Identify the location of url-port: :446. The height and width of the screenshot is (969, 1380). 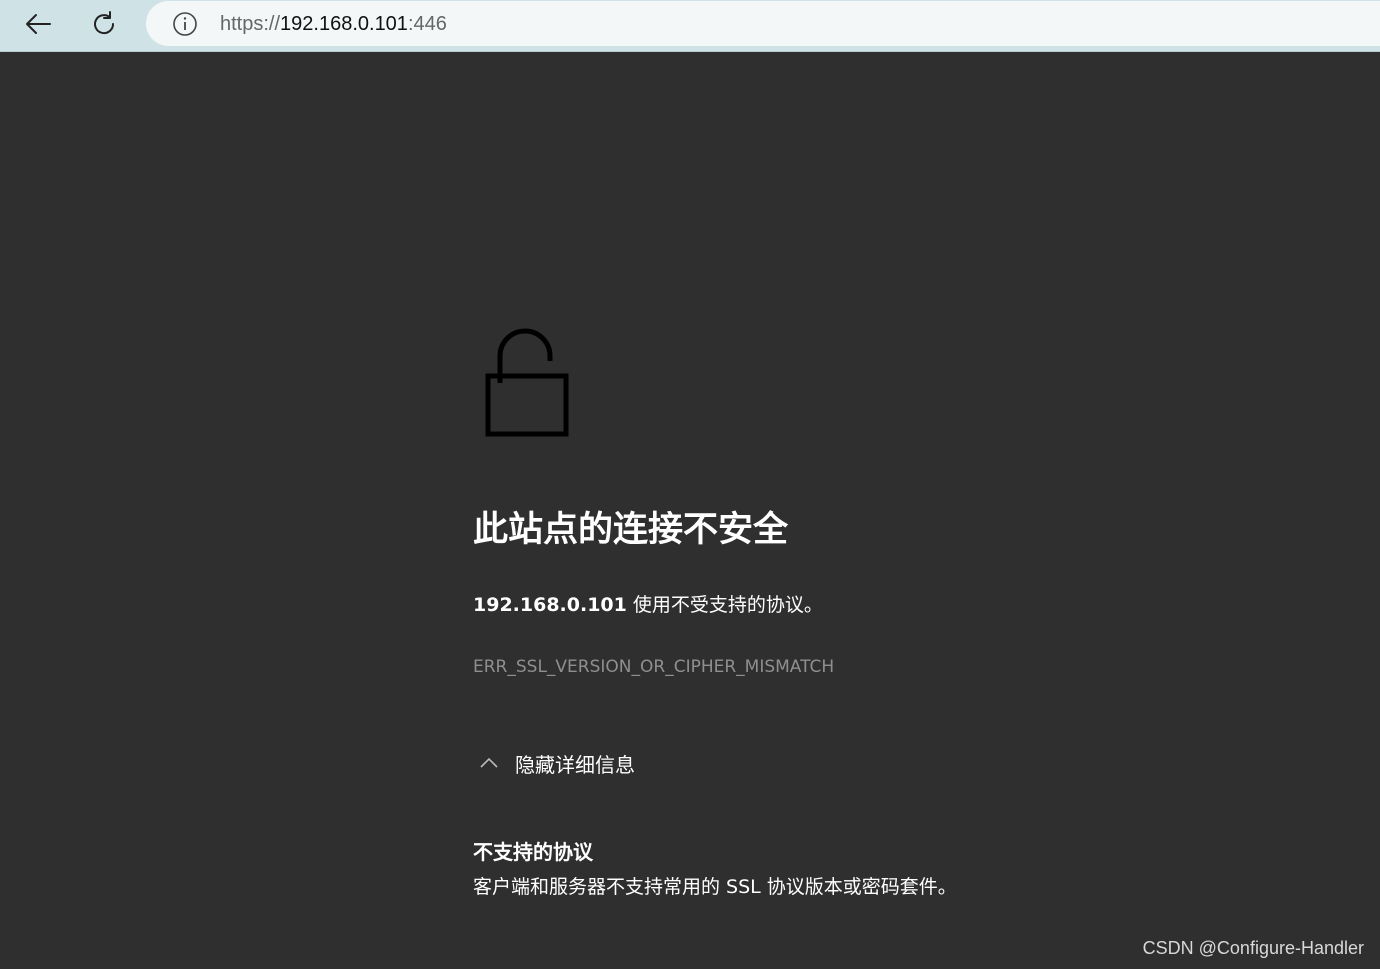
(427, 24).